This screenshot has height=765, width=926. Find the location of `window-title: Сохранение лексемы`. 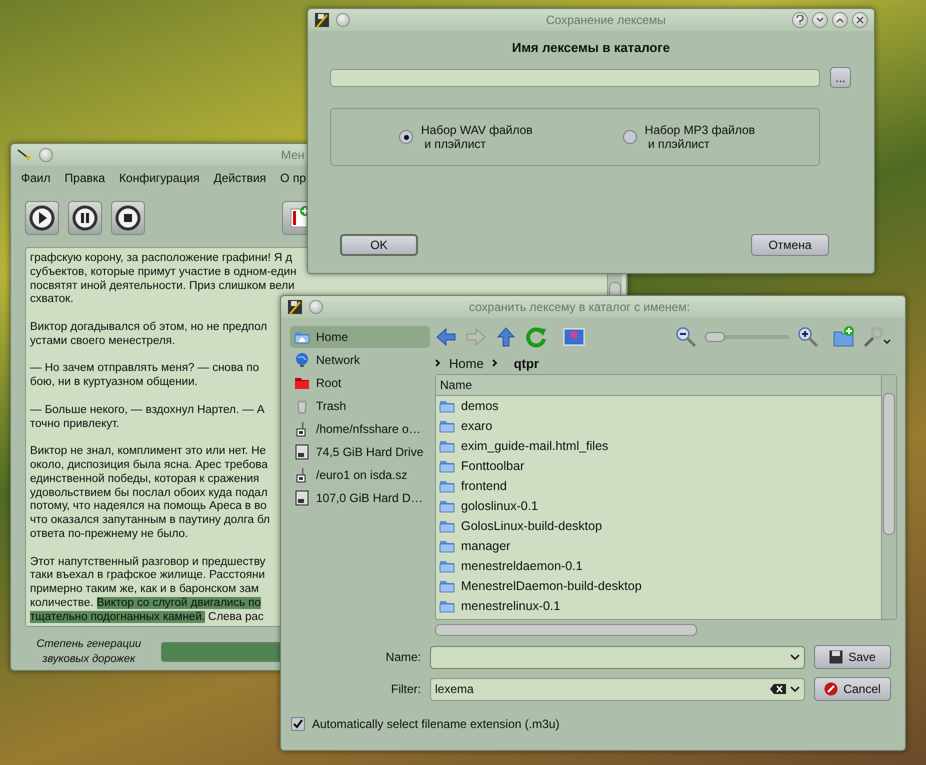

window-title: Сохранение лексемы is located at coordinates (606, 20).